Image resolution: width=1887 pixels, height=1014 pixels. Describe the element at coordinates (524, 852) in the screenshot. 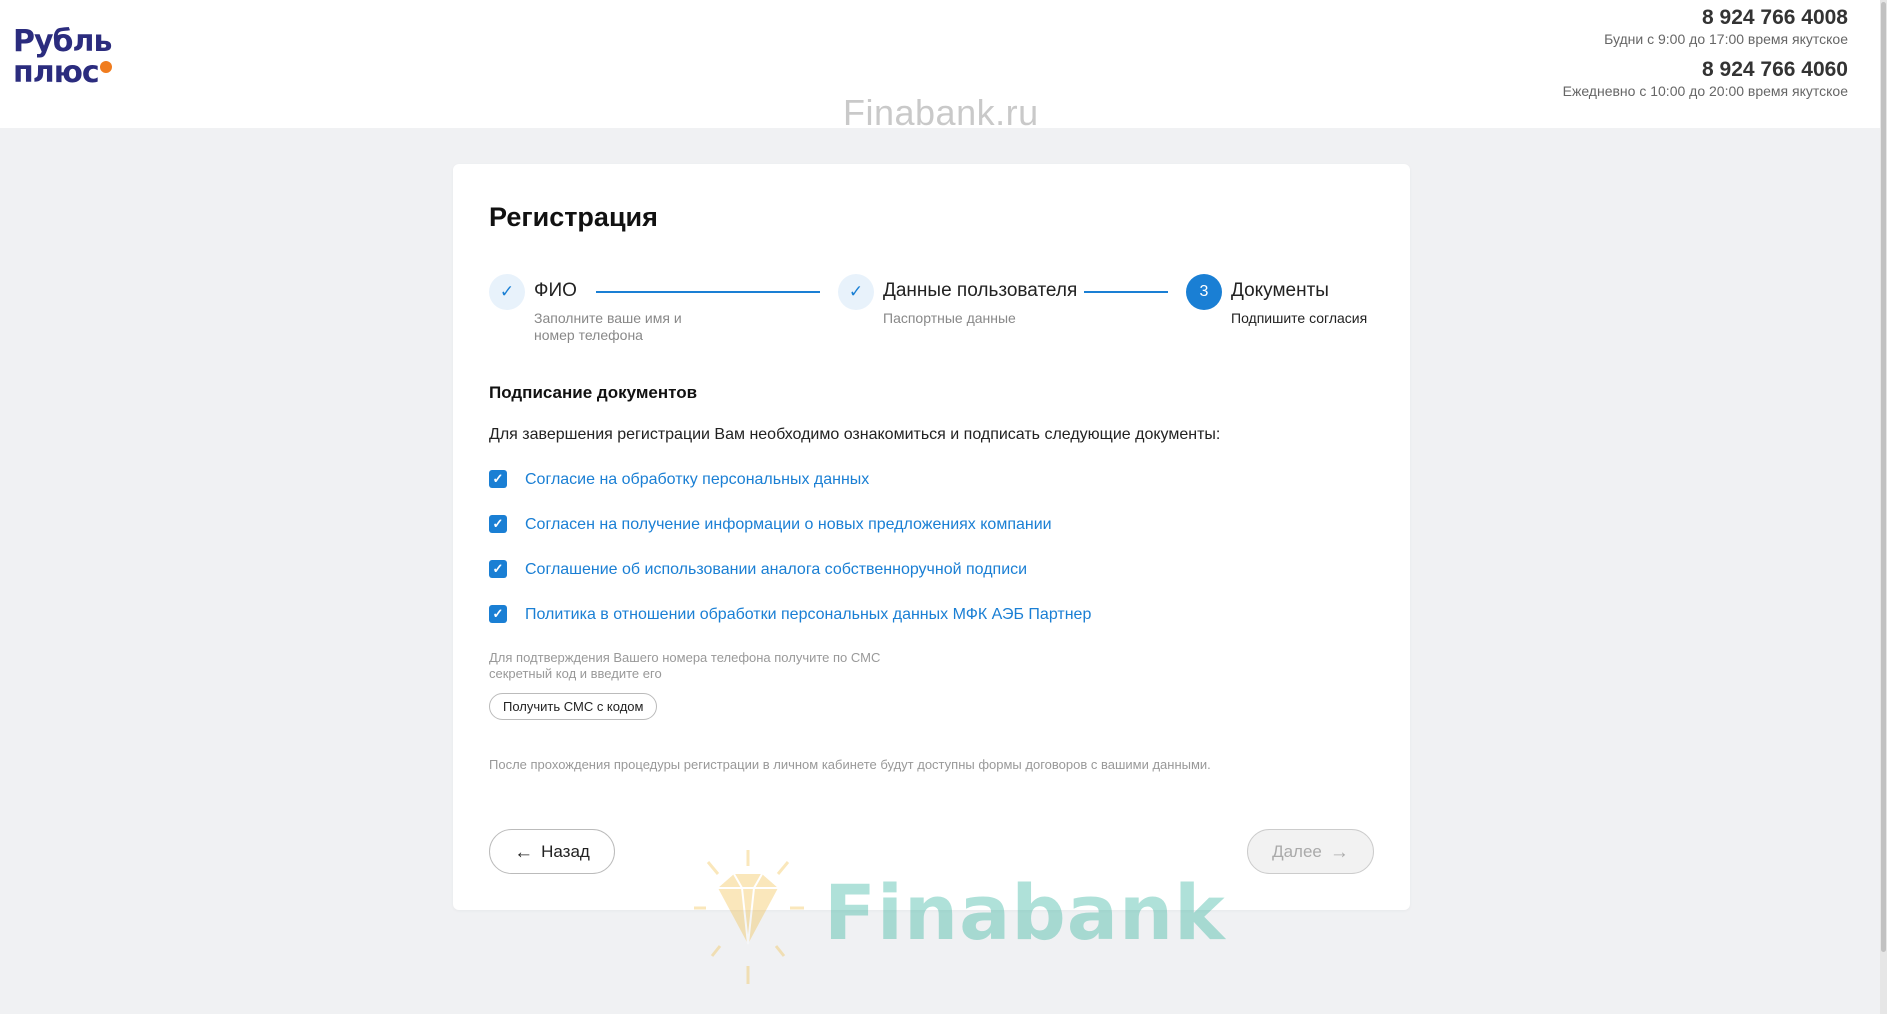

I see `arrow-left-icon: ←` at that location.